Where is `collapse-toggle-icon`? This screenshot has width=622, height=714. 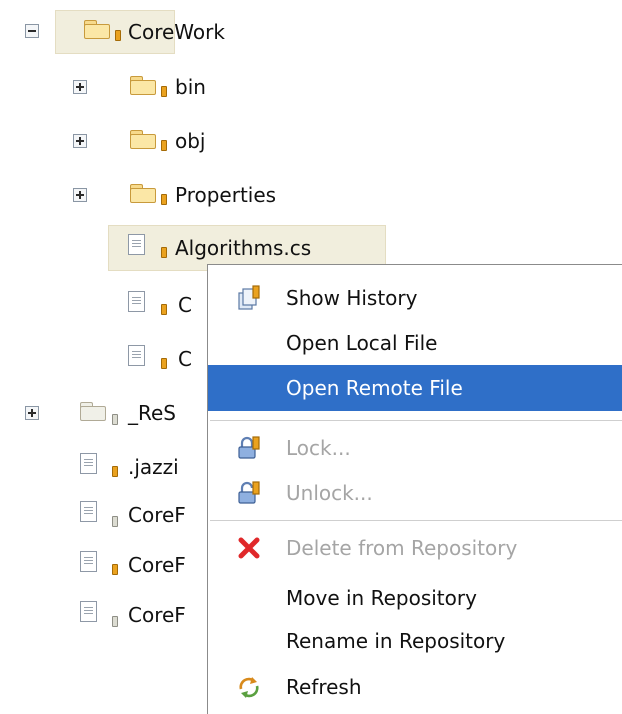 collapse-toggle-icon is located at coordinates (32, 31).